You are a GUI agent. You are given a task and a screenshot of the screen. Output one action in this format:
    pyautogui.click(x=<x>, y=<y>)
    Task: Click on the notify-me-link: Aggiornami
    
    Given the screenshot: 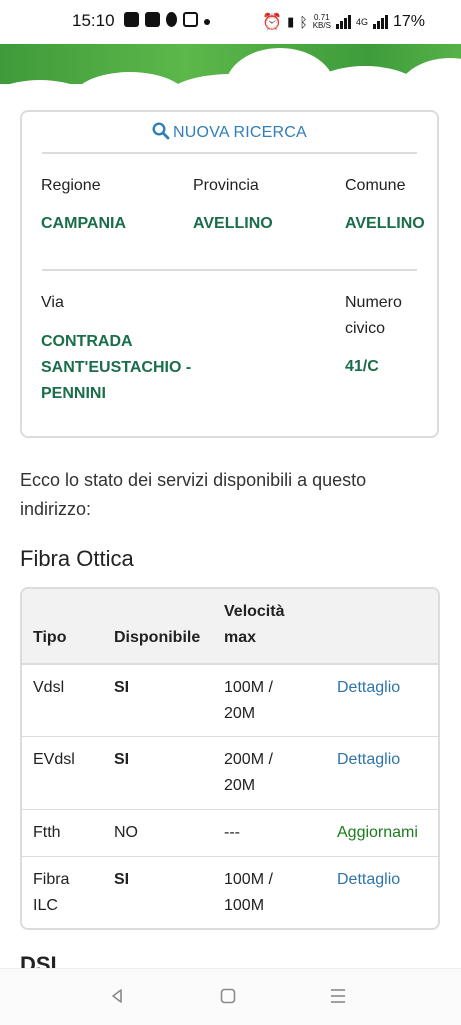 What is the action you would take?
    pyautogui.click(x=377, y=833)
    